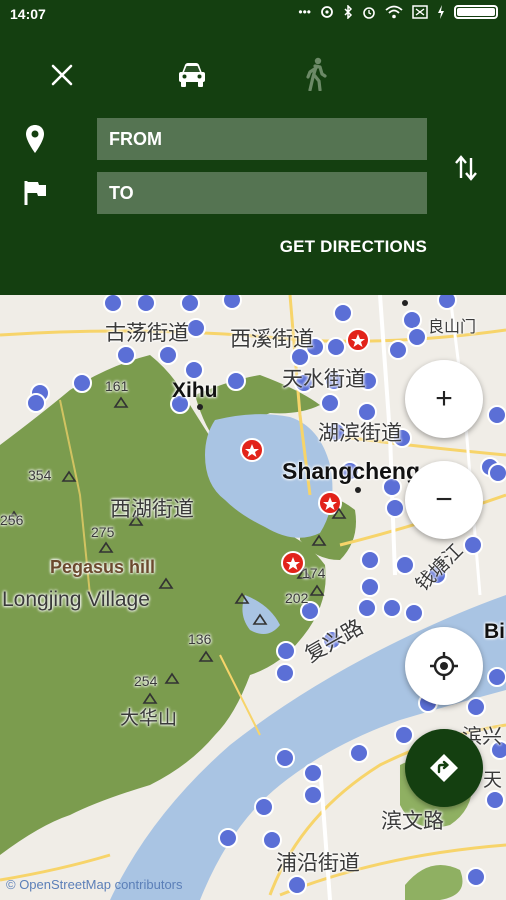 The image size is (506, 900). What do you see at coordinates (324, 379) in the screenshot?
I see `map-label: 天水街道` at bounding box center [324, 379].